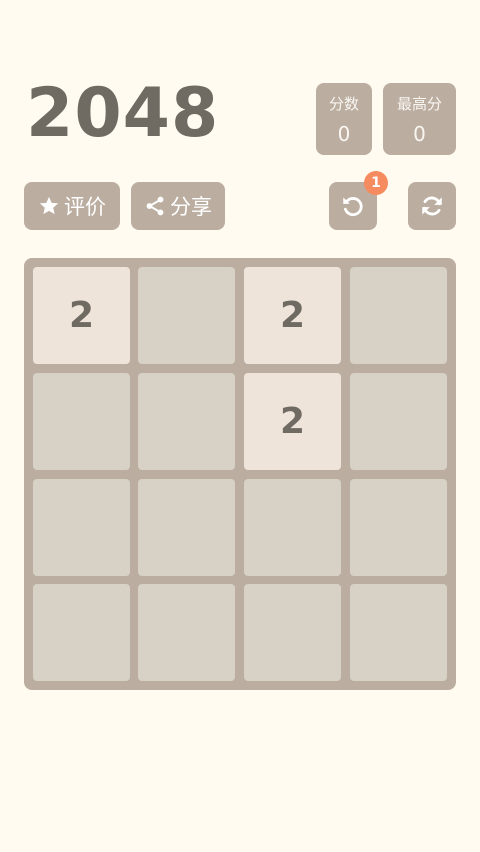 This screenshot has height=852, width=480. What do you see at coordinates (191, 207) in the screenshot?
I see `share-label: 分享` at bounding box center [191, 207].